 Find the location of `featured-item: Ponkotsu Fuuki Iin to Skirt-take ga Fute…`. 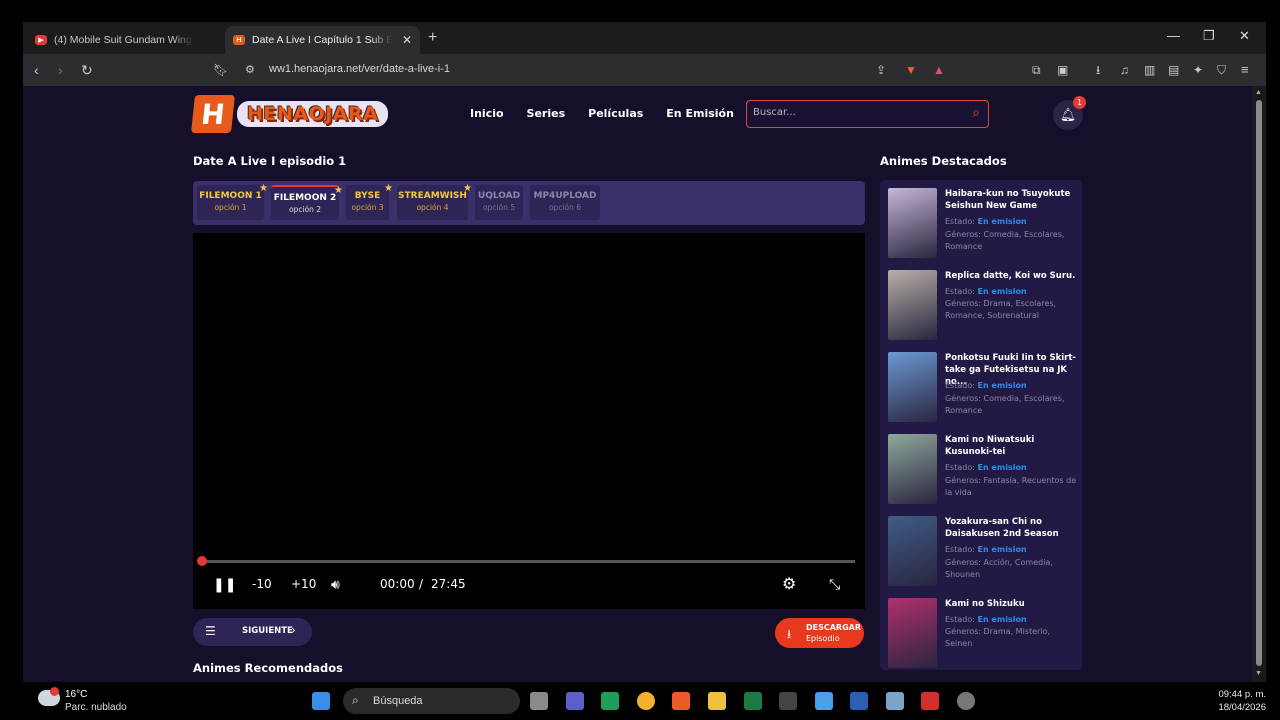

featured-item: Ponkotsu Fuuki Iin to Skirt-take ga Fute… is located at coordinates (983, 388).